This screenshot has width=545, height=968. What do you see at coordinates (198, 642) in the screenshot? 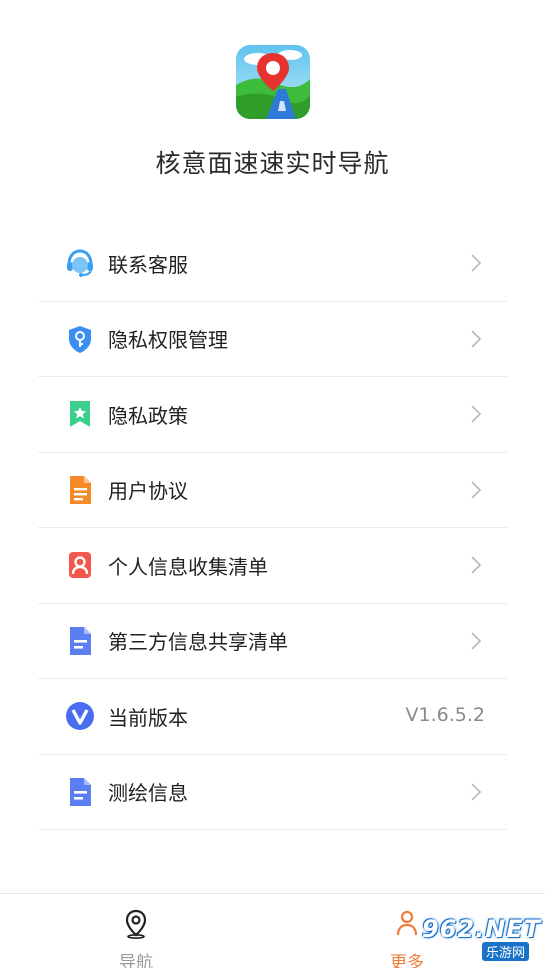
I see `menu-item-label: 第三方信息共享清单` at bounding box center [198, 642].